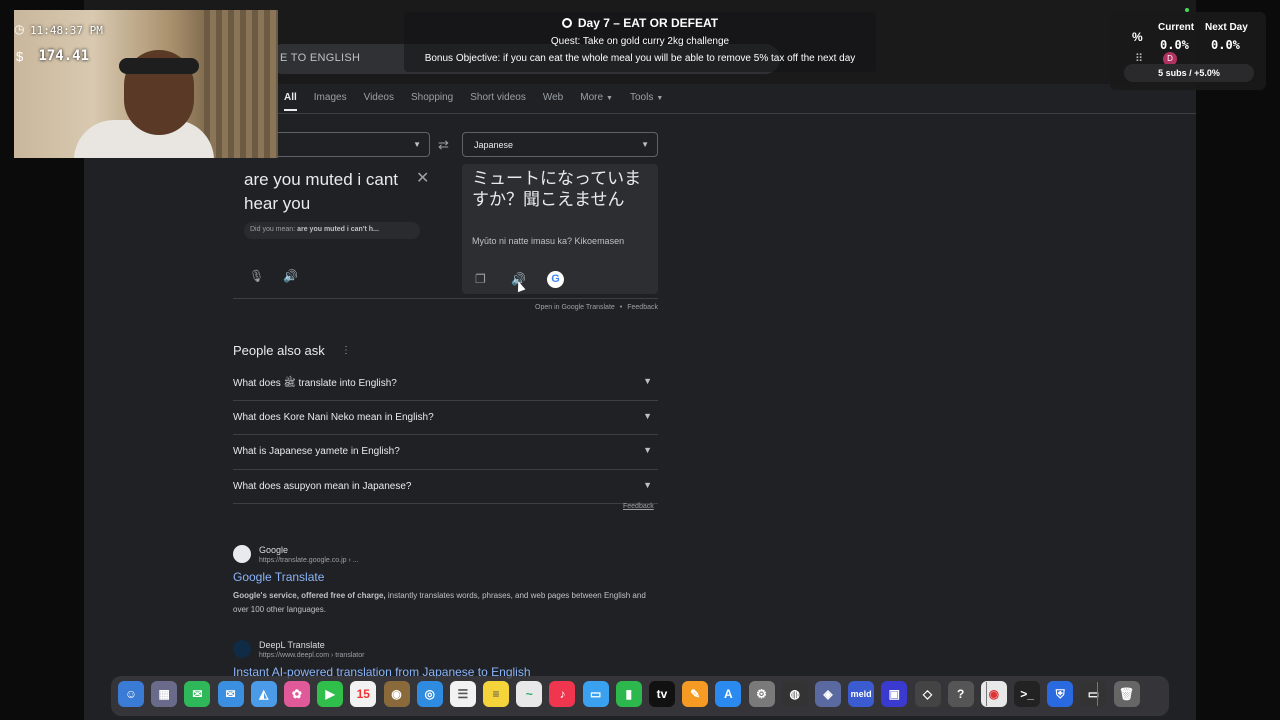 This screenshot has height=720, width=1280. I want to click on result-site-name: Google, so click(274, 550).